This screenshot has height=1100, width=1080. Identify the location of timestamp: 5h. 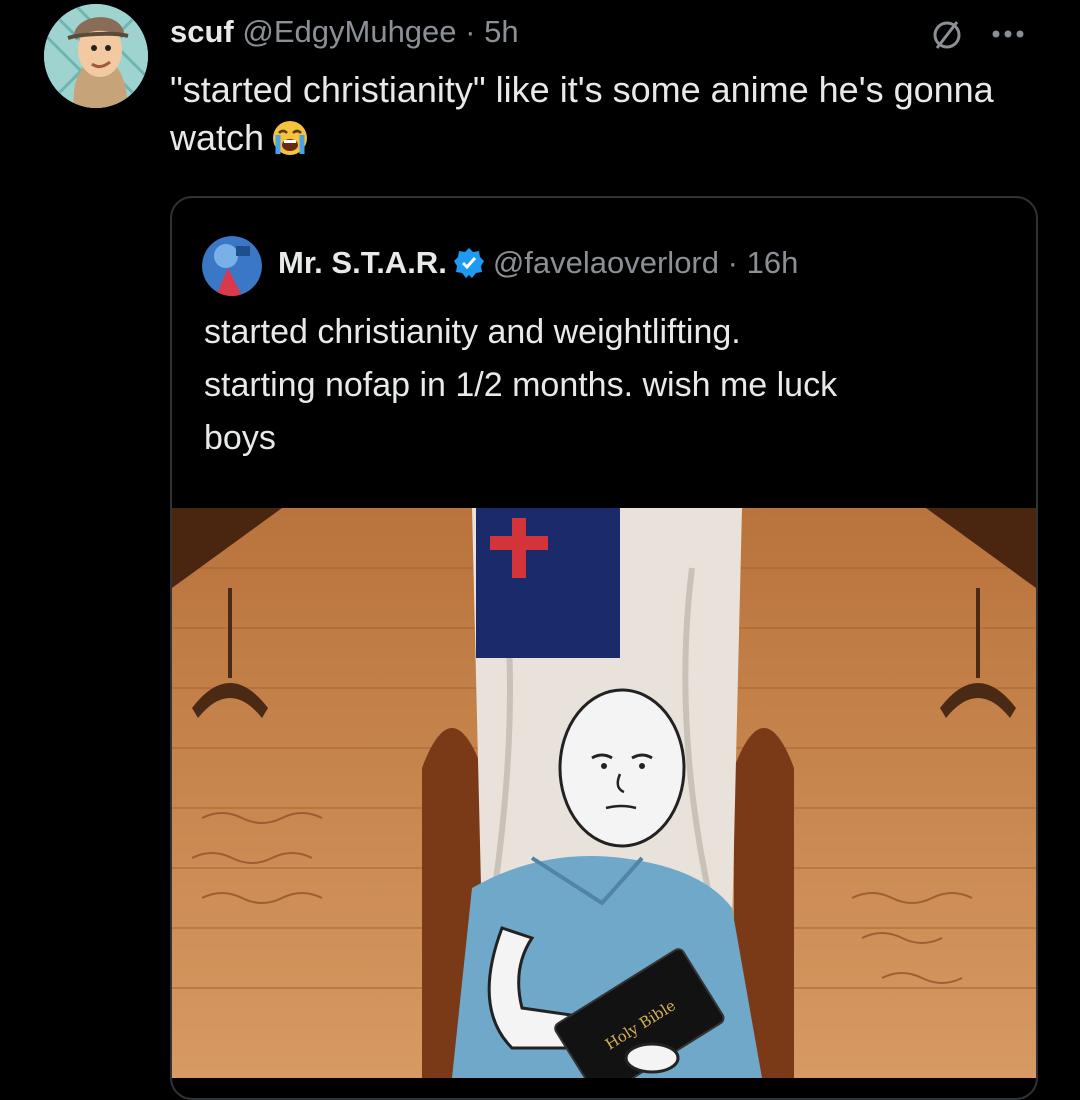
(501, 31).